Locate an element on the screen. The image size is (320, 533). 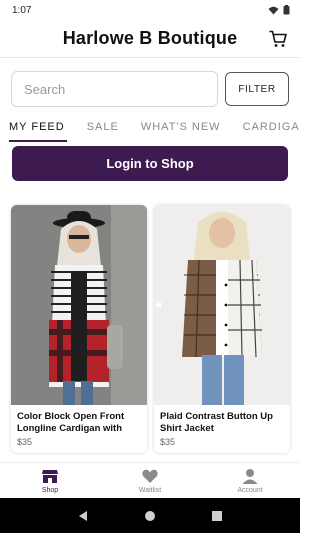
search-input is located at coordinates (114, 89).